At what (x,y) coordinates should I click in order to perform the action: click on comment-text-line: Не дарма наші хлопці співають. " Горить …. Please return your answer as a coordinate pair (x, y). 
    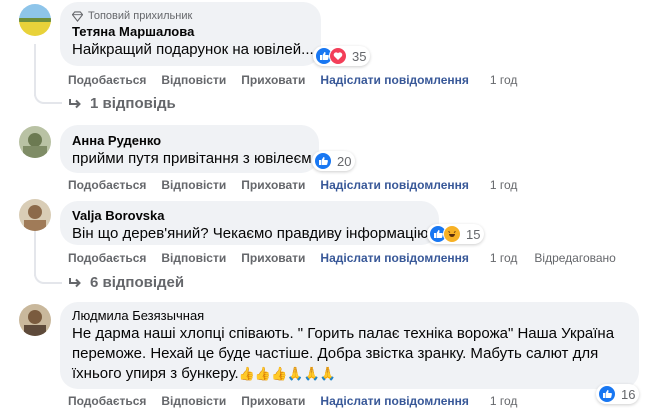
    Looking at the image, I should click on (343, 333).